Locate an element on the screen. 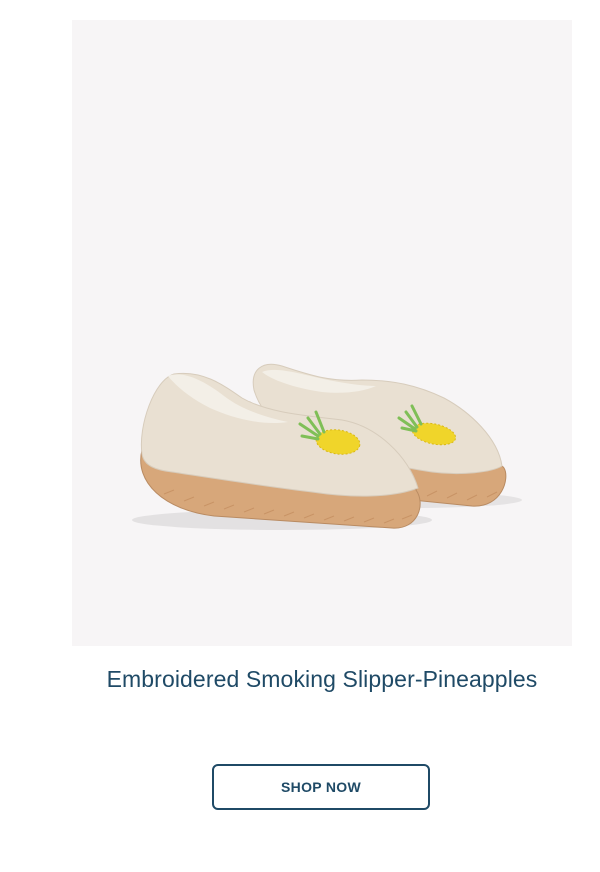  shop-now-button: SHOP NOW is located at coordinates (321, 787).